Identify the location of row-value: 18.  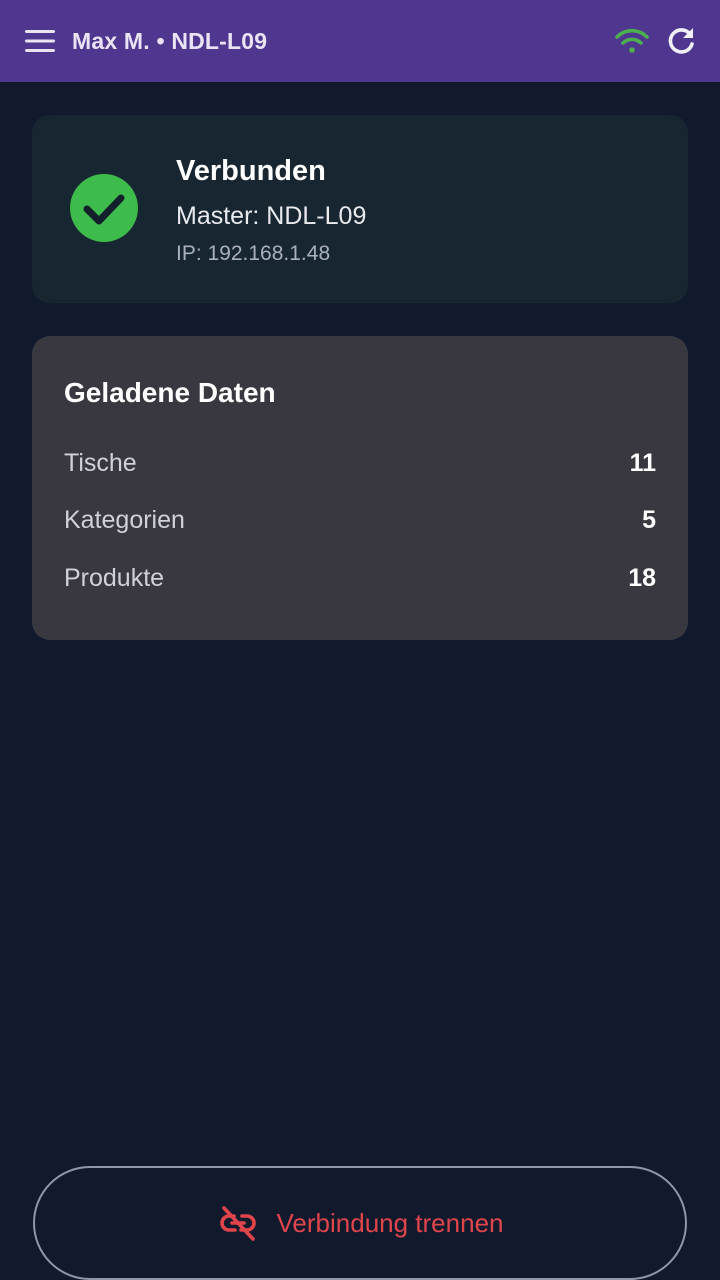
(642, 577).